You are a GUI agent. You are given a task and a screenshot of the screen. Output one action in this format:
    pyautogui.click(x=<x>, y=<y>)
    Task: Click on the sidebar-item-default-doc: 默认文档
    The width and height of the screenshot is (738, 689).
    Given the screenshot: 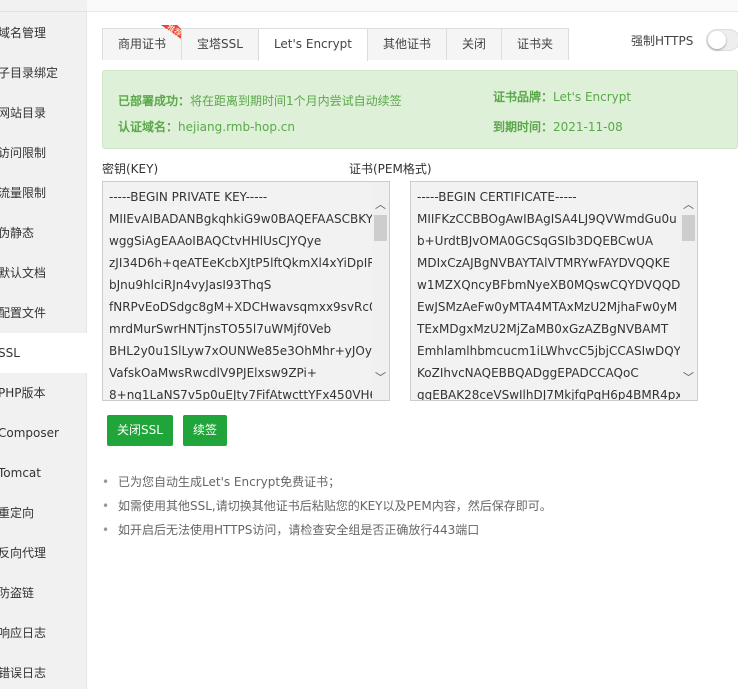 What is the action you would take?
    pyautogui.click(x=43, y=273)
    